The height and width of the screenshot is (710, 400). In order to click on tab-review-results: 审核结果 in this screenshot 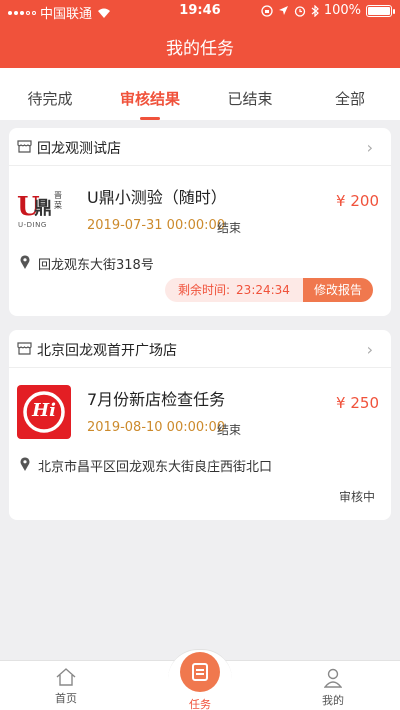, I will do `click(150, 94)`.